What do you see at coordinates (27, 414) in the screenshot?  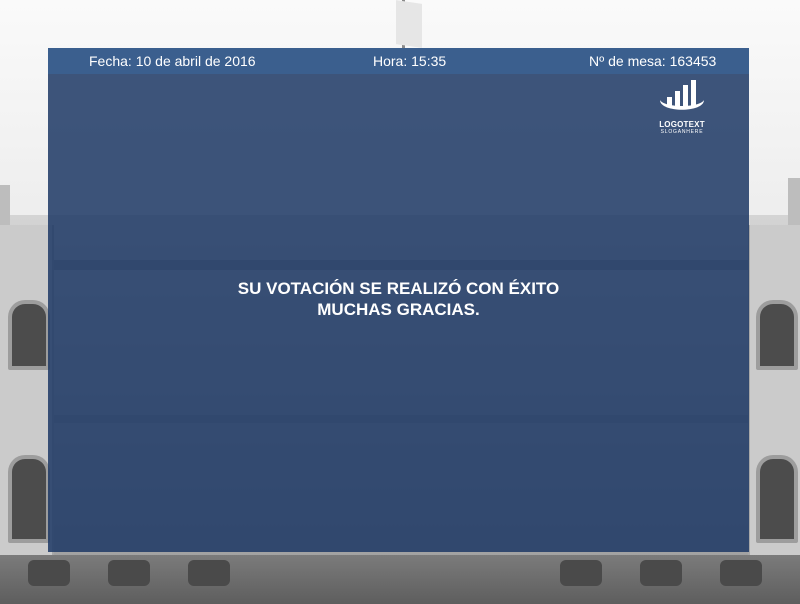 I see `palace-left-wing` at bounding box center [27, 414].